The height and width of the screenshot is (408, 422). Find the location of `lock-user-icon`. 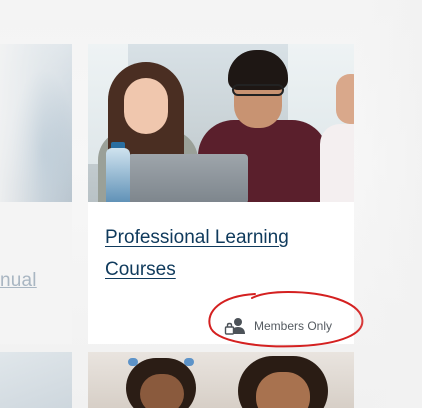

lock-user-icon is located at coordinates (235, 326).